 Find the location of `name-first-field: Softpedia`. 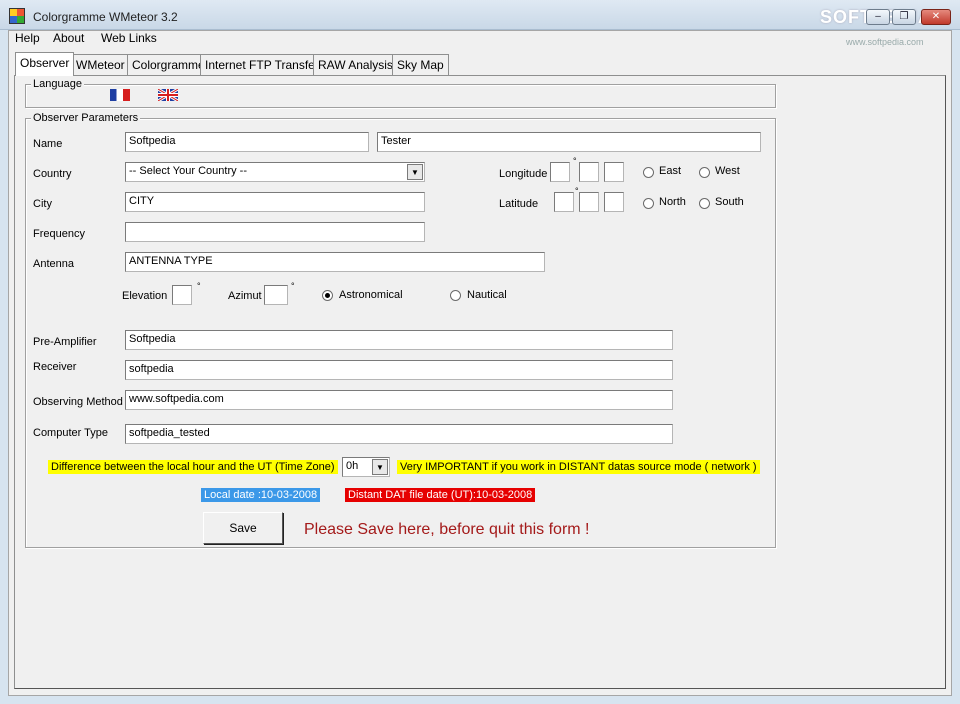

name-first-field: Softpedia is located at coordinates (247, 142).